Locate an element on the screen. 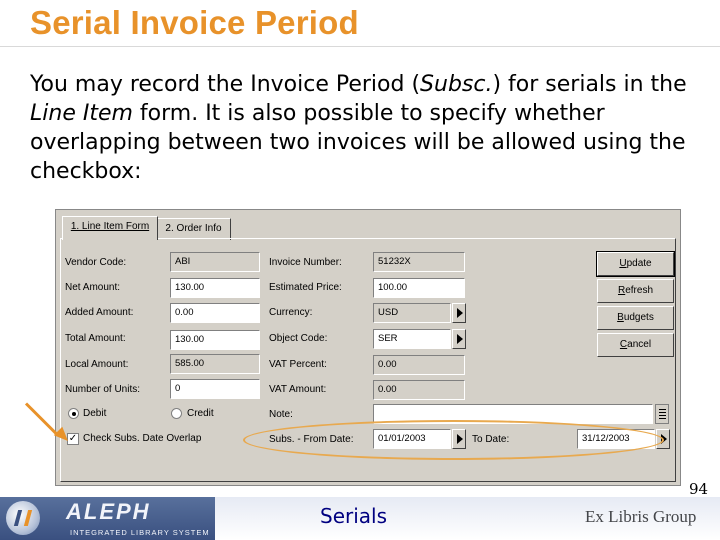  cancel-button: Cancel is located at coordinates (635, 345).